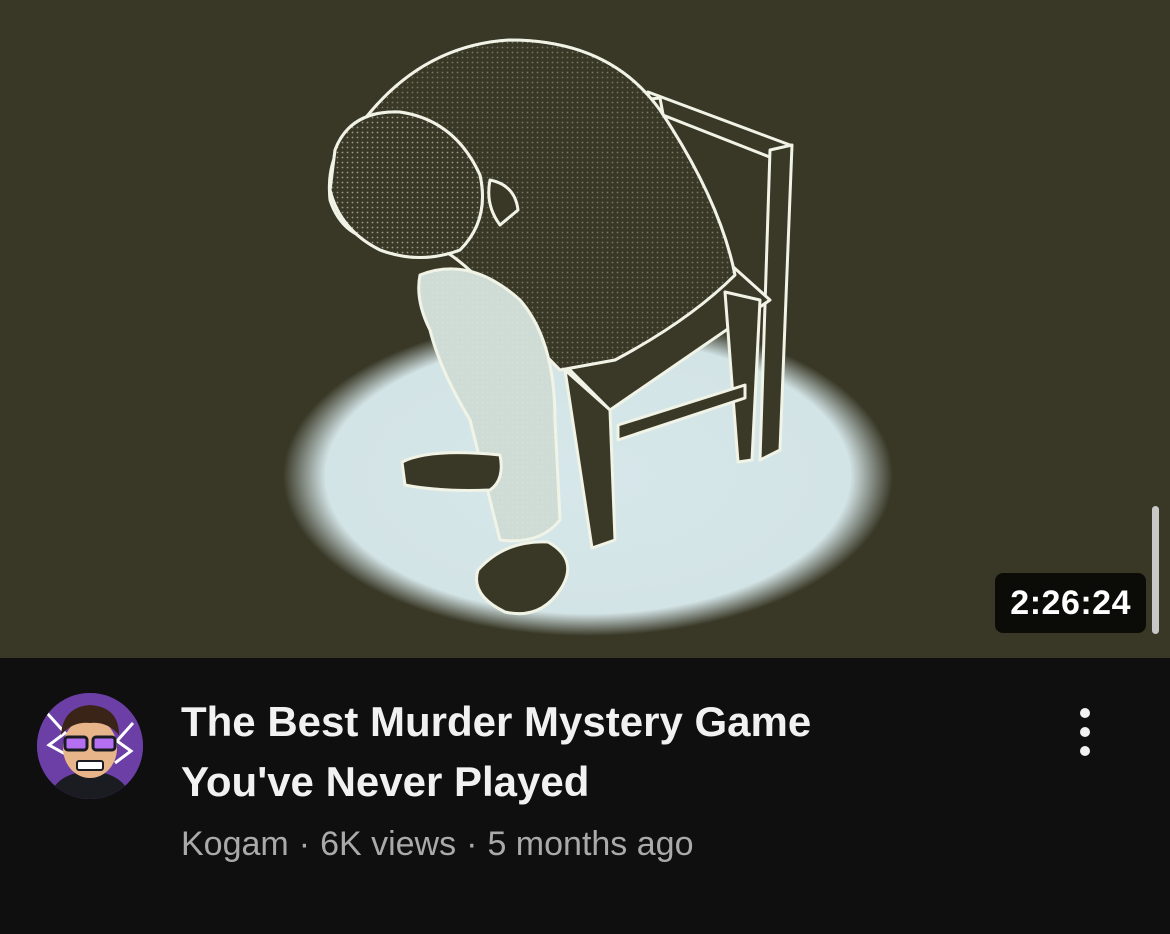 The width and height of the screenshot is (1170, 934). Describe the element at coordinates (1070, 603) in the screenshot. I see `video-duration-badge: 2:26:24` at that location.